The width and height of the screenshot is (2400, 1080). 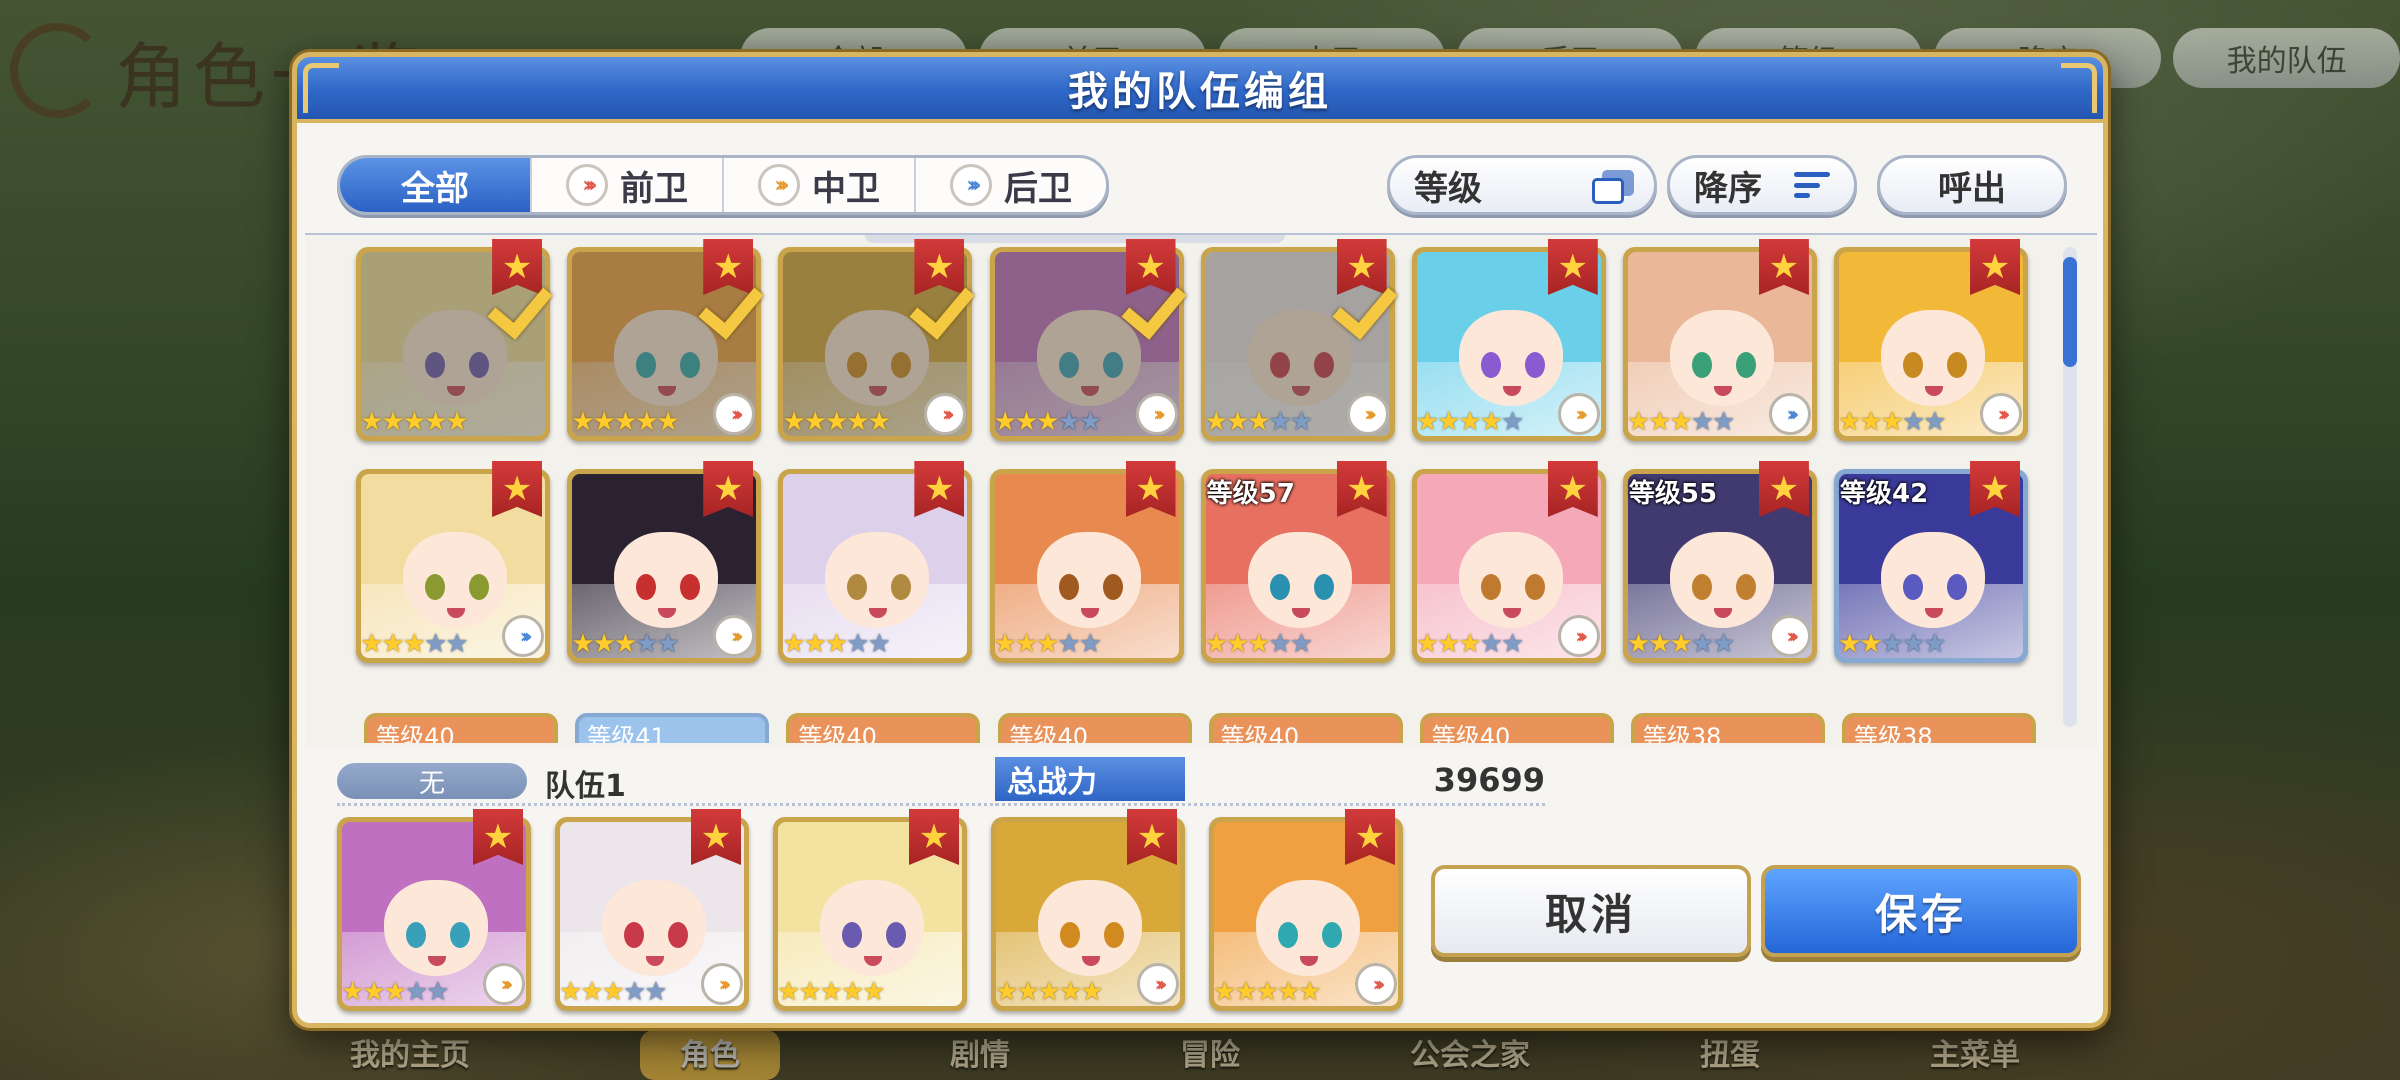 What do you see at coordinates (628, 185) in the screenshot?
I see `tab-front: ››› 前卫` at bounding box center [628, 185].